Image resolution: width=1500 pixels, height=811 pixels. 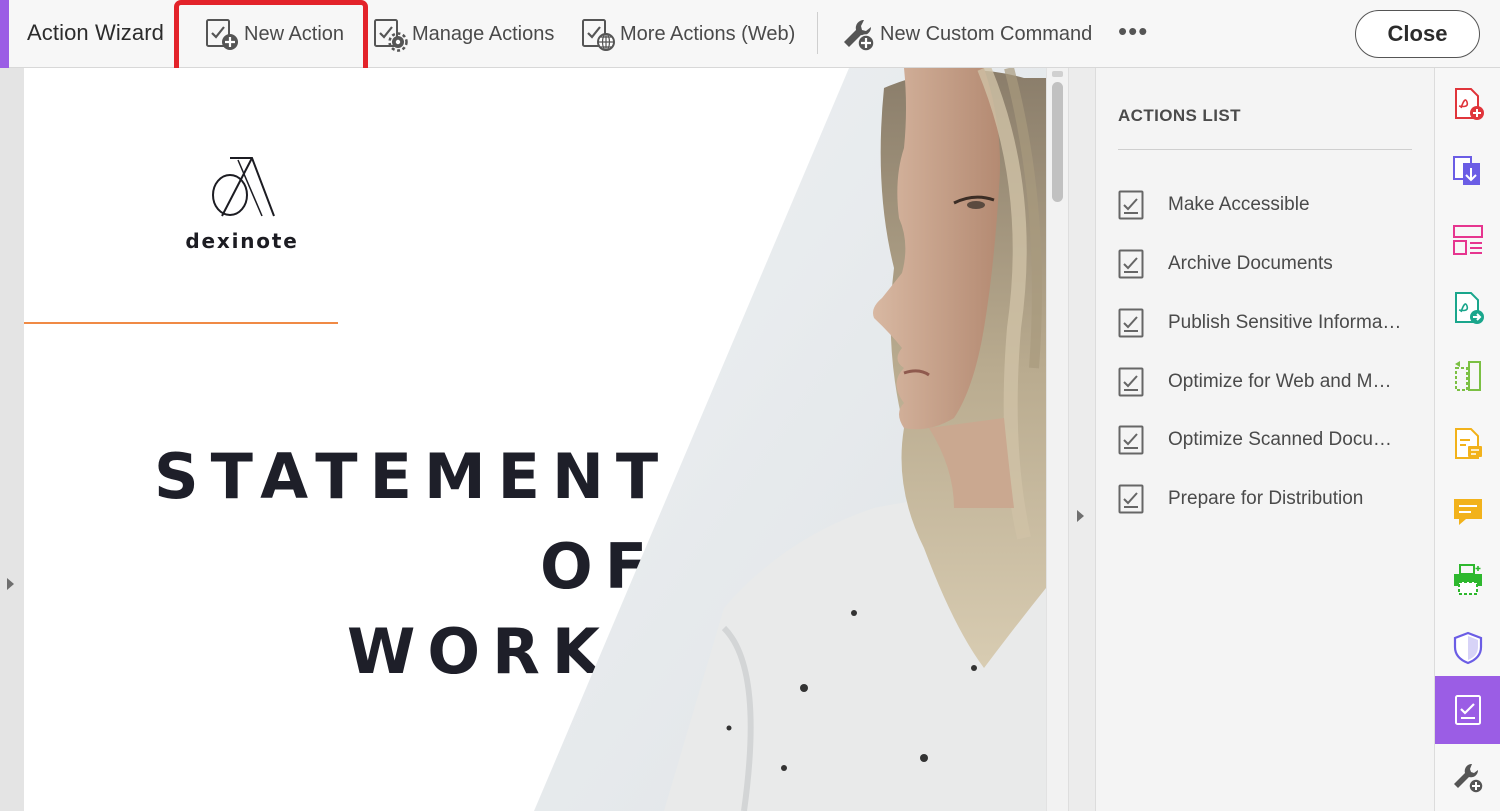 What do you see at coordinates (243, 187) in the screenshot?
I see `dexinote-logo-mark` at bounding box center [243, 187].